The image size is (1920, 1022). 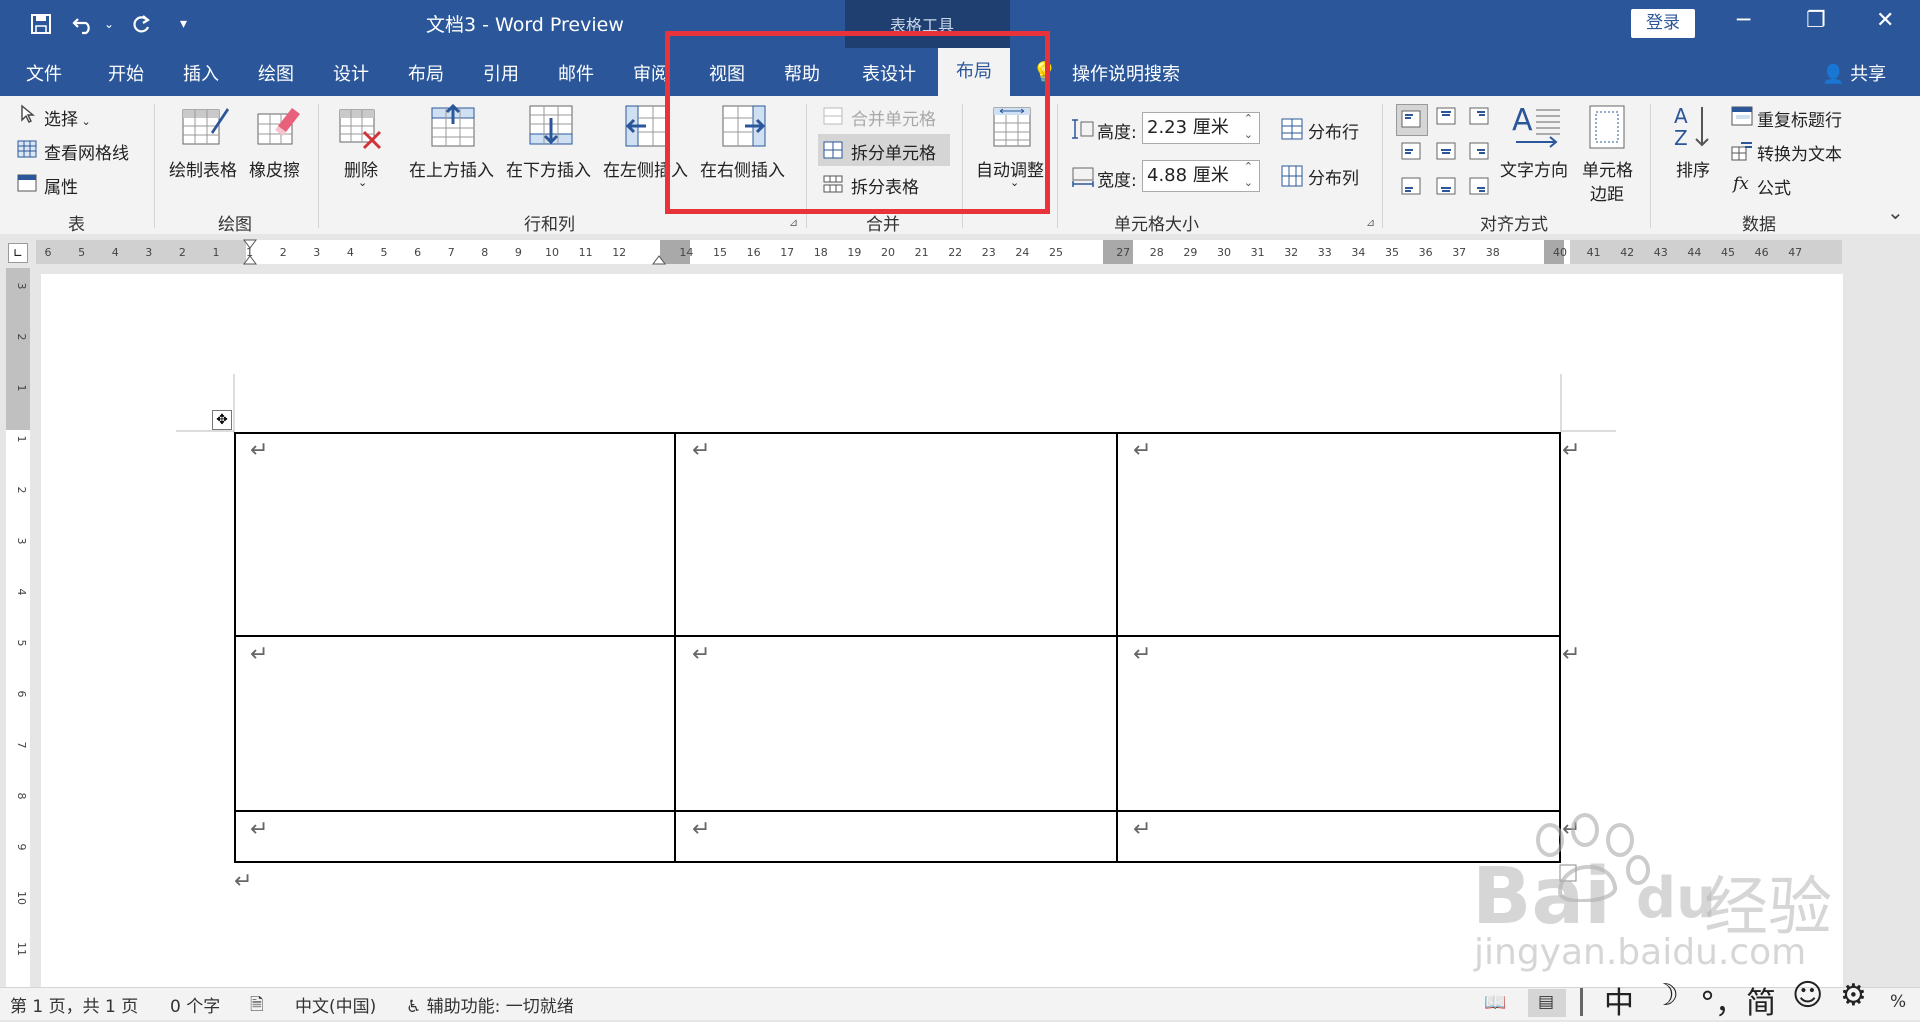 What do you see at coordinates (1546, 1002) in the screenshot?
I see `print-layout-icon: ▤` at bounding box center [1546, 1002].